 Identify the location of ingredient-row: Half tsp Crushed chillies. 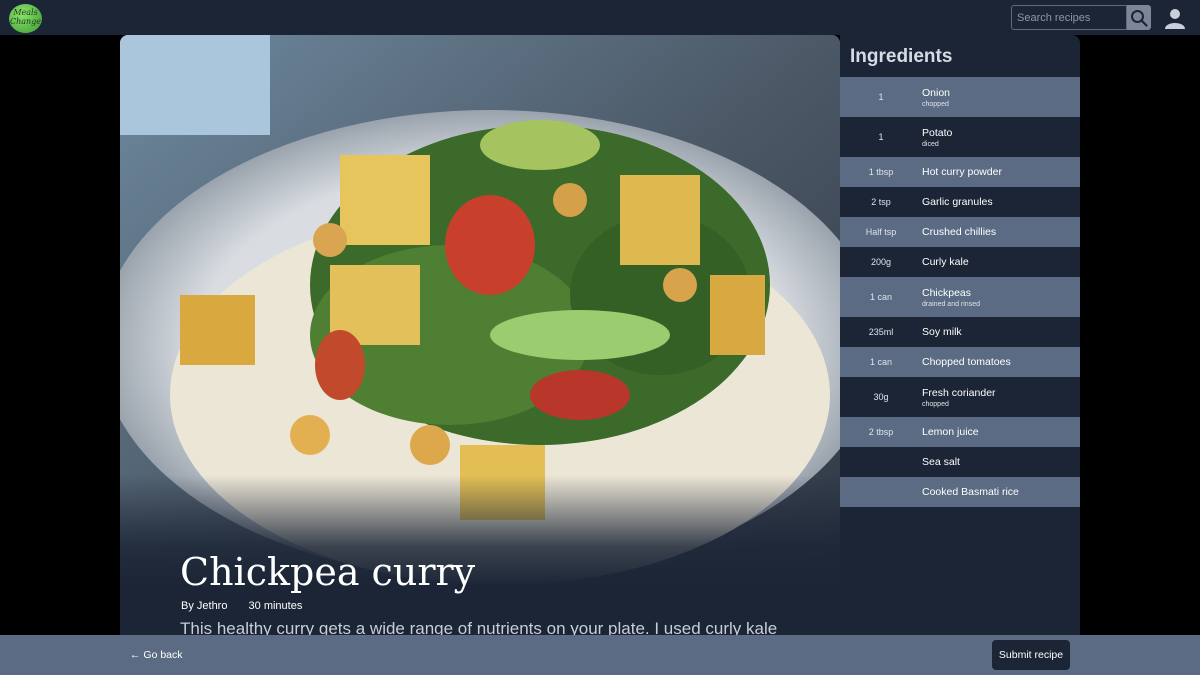
(960, 232).